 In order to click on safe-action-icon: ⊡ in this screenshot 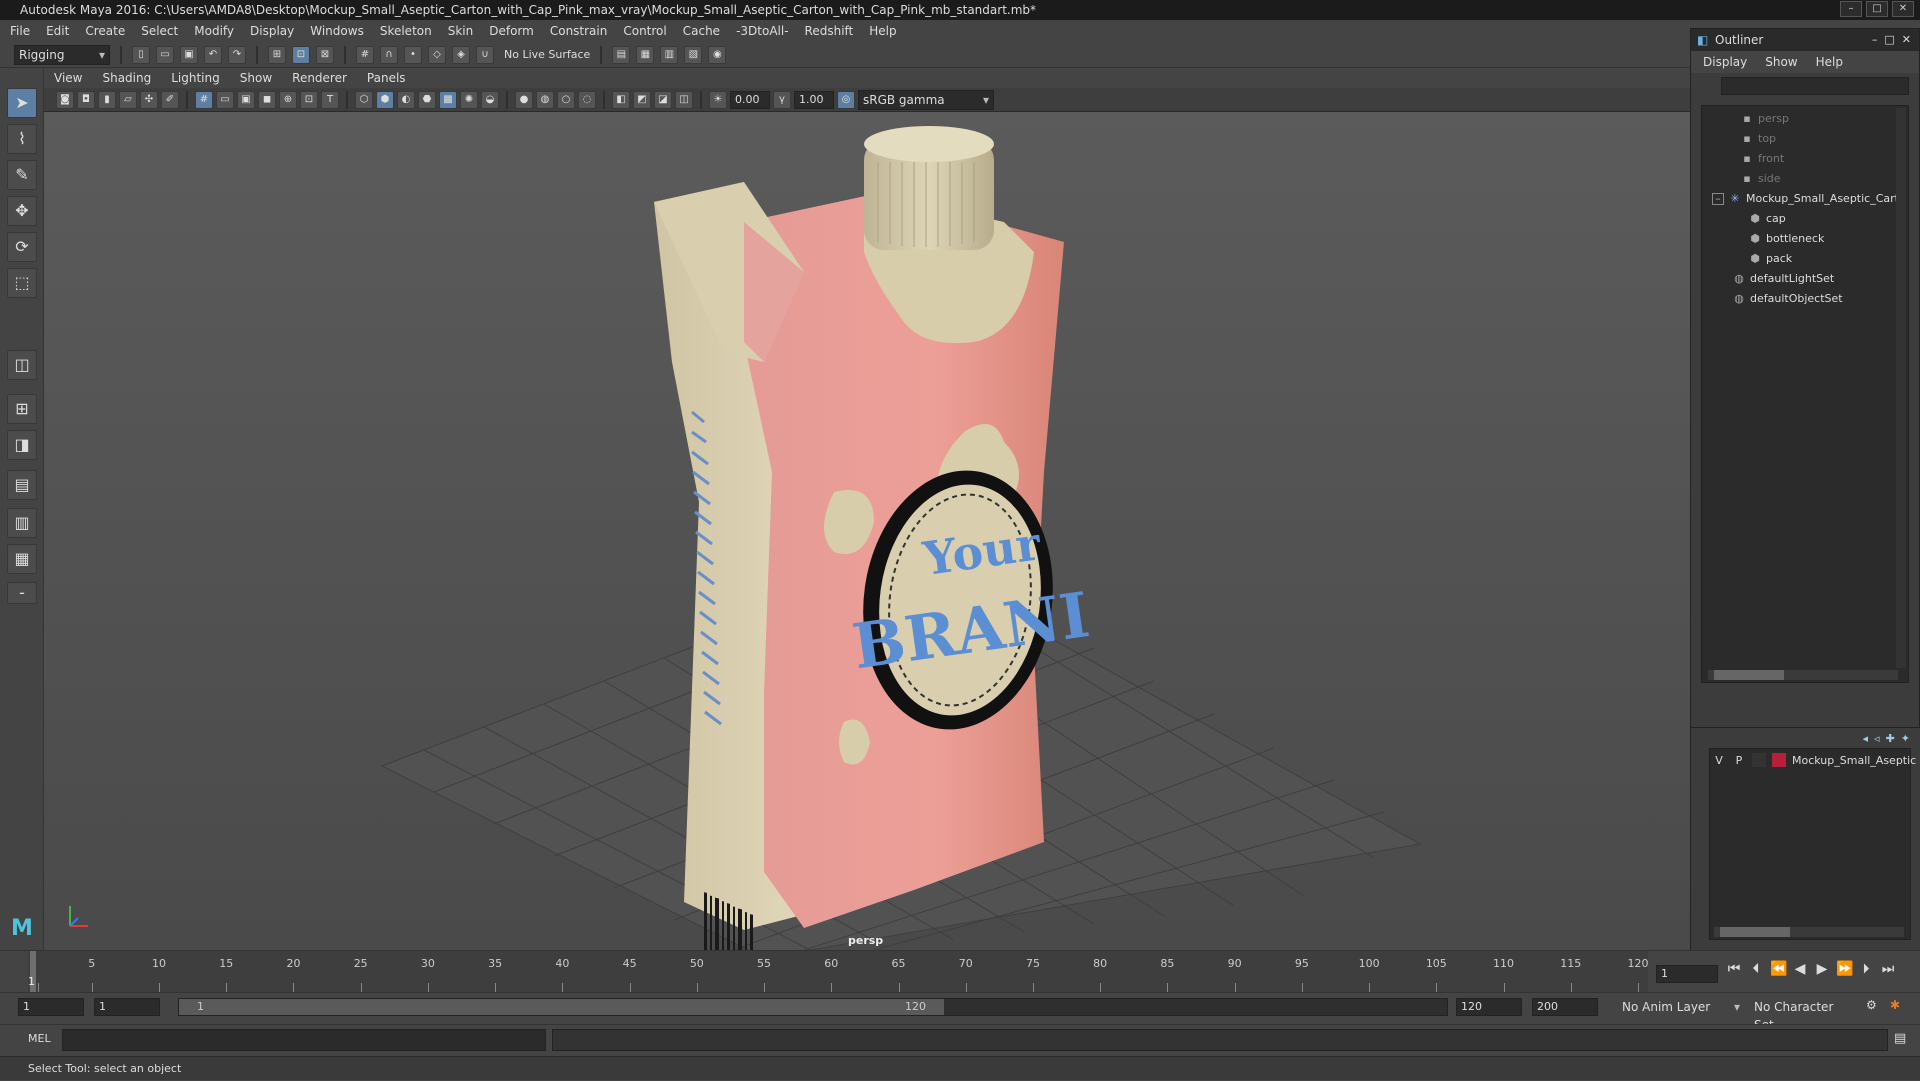, I will do `click(309, 99)`.